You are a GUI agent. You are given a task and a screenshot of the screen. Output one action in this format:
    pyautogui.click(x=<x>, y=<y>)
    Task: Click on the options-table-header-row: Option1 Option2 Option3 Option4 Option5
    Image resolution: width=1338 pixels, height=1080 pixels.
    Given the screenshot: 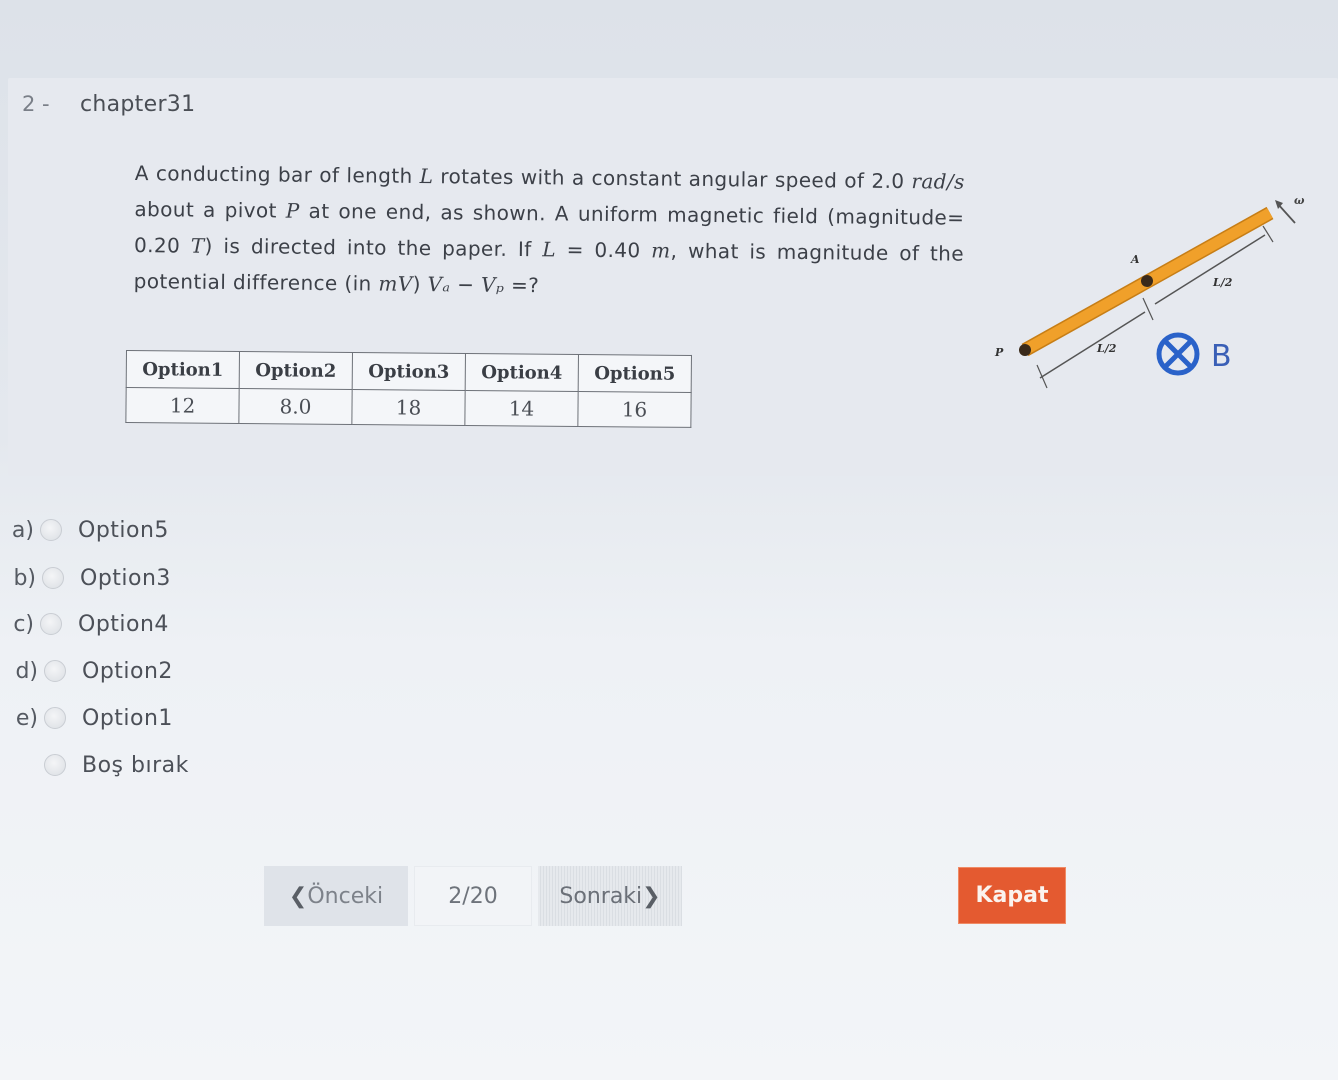 What is the action you would take?
    pyautogui.click(x=409, y=371)
    